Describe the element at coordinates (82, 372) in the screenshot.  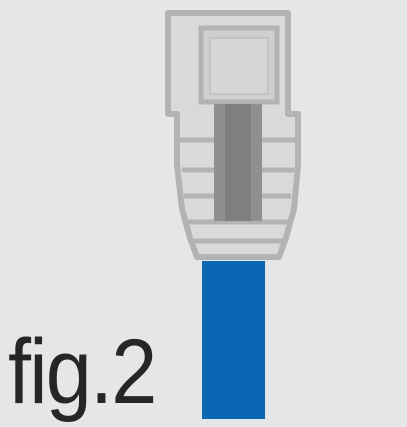
I see `figure-label: fig.2` at that location.